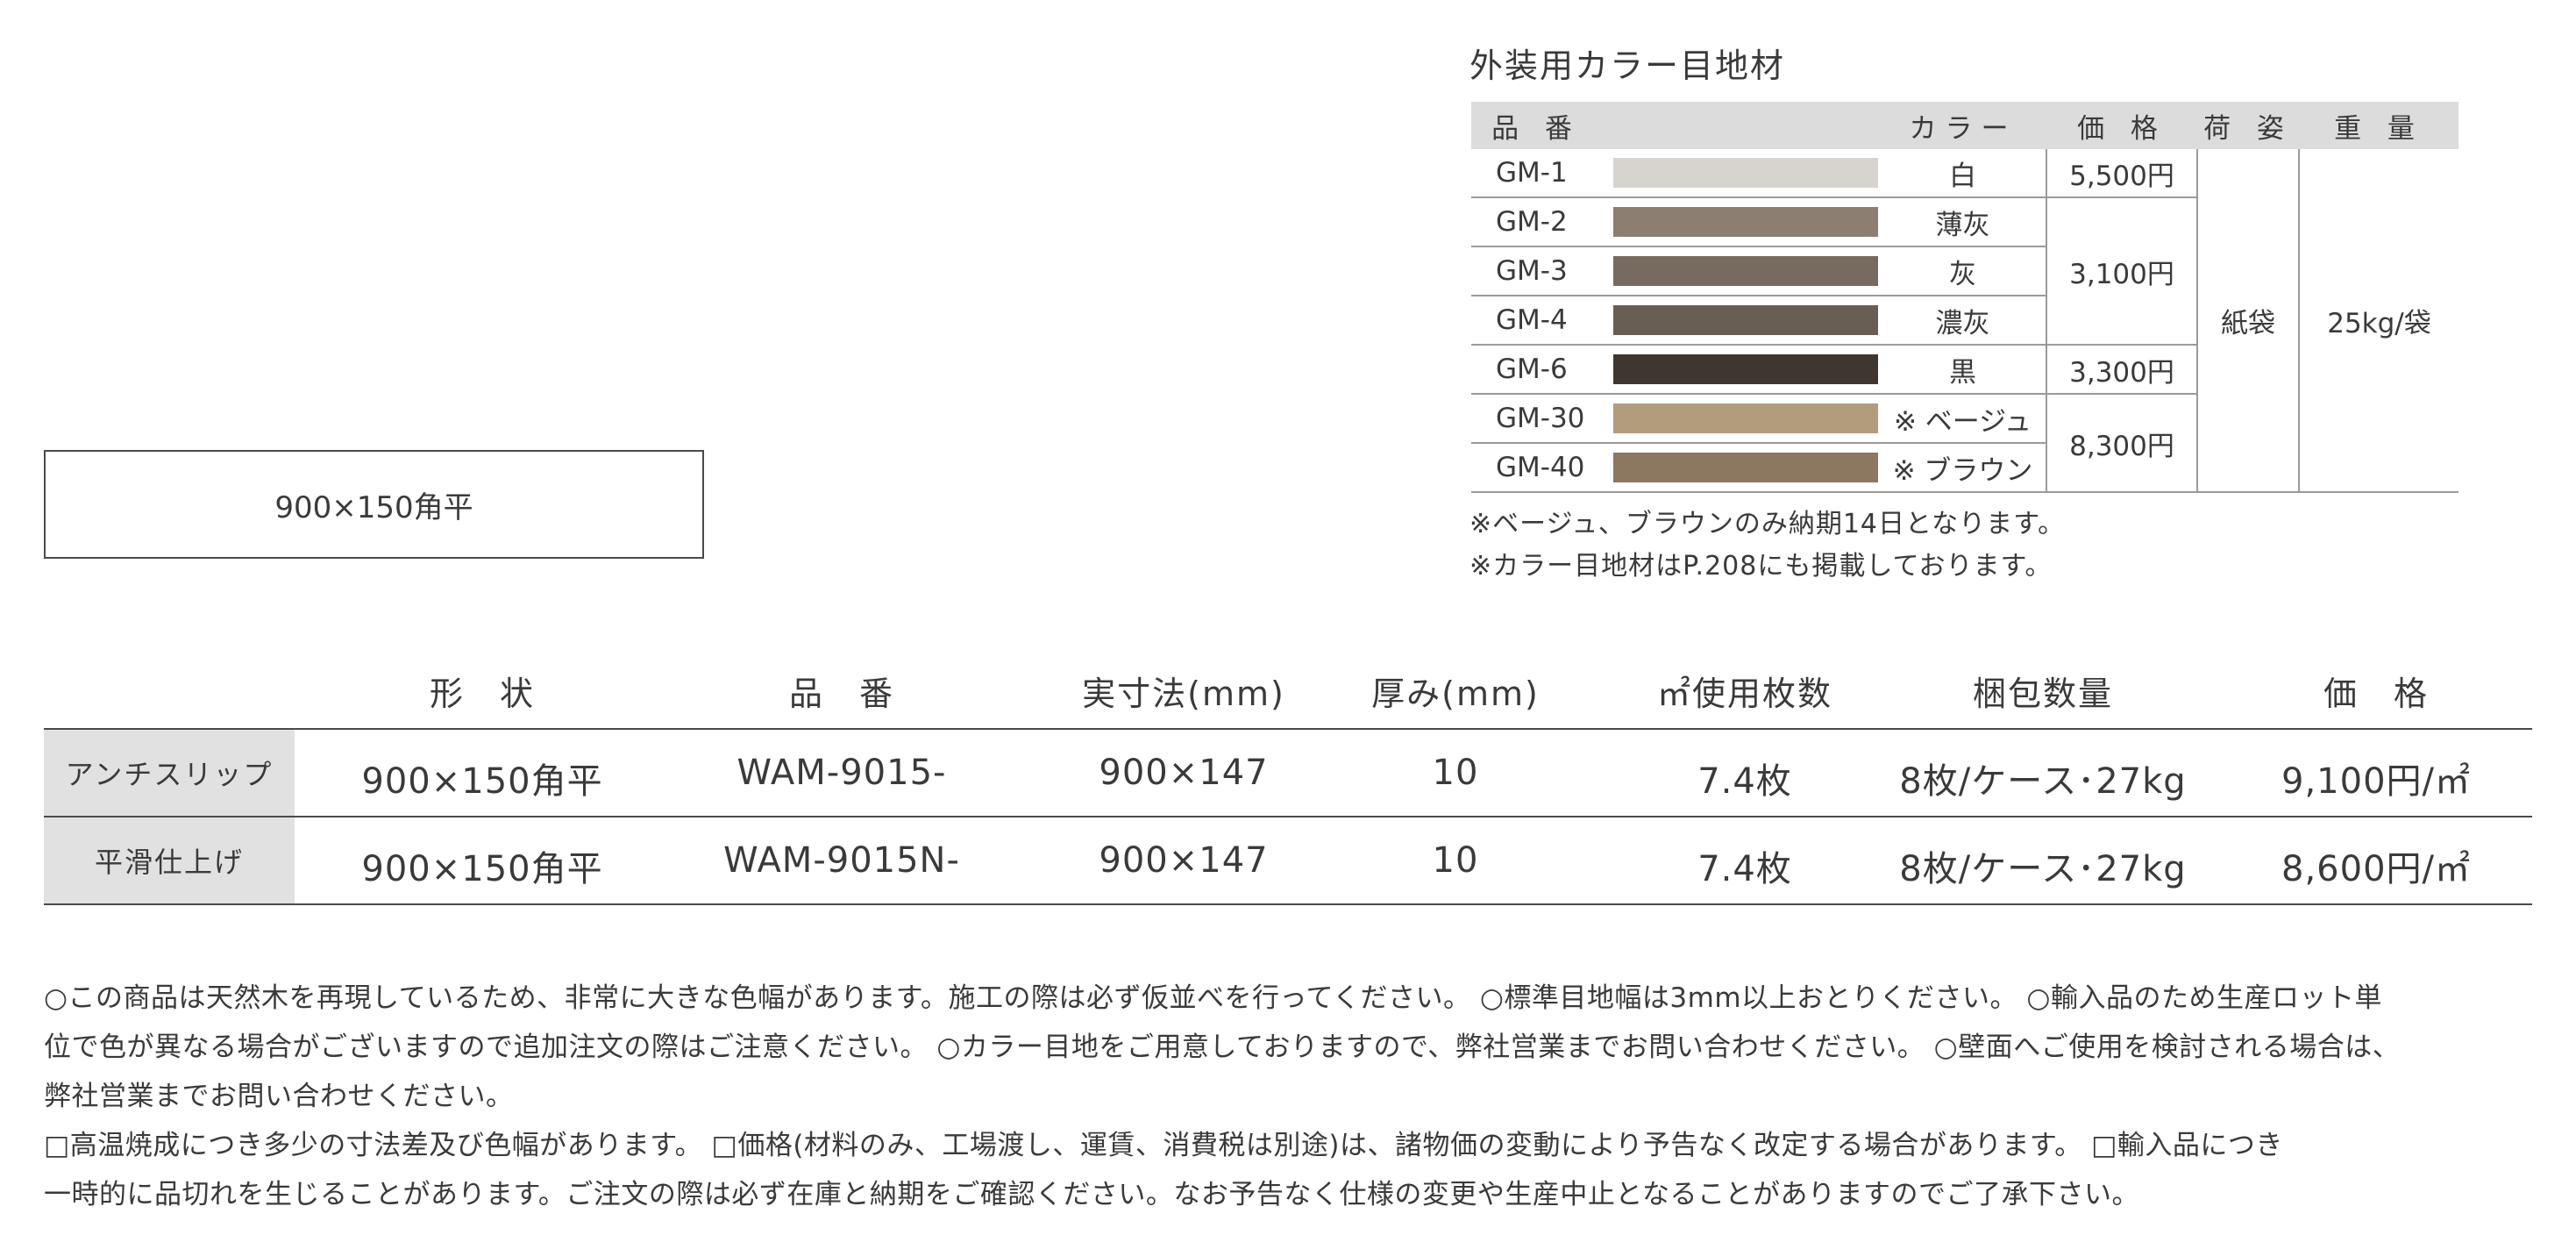  Describe the element at coordinates (1183, 694) in the screenshot. I see `header-size: 実寸法(mm)` at that location.